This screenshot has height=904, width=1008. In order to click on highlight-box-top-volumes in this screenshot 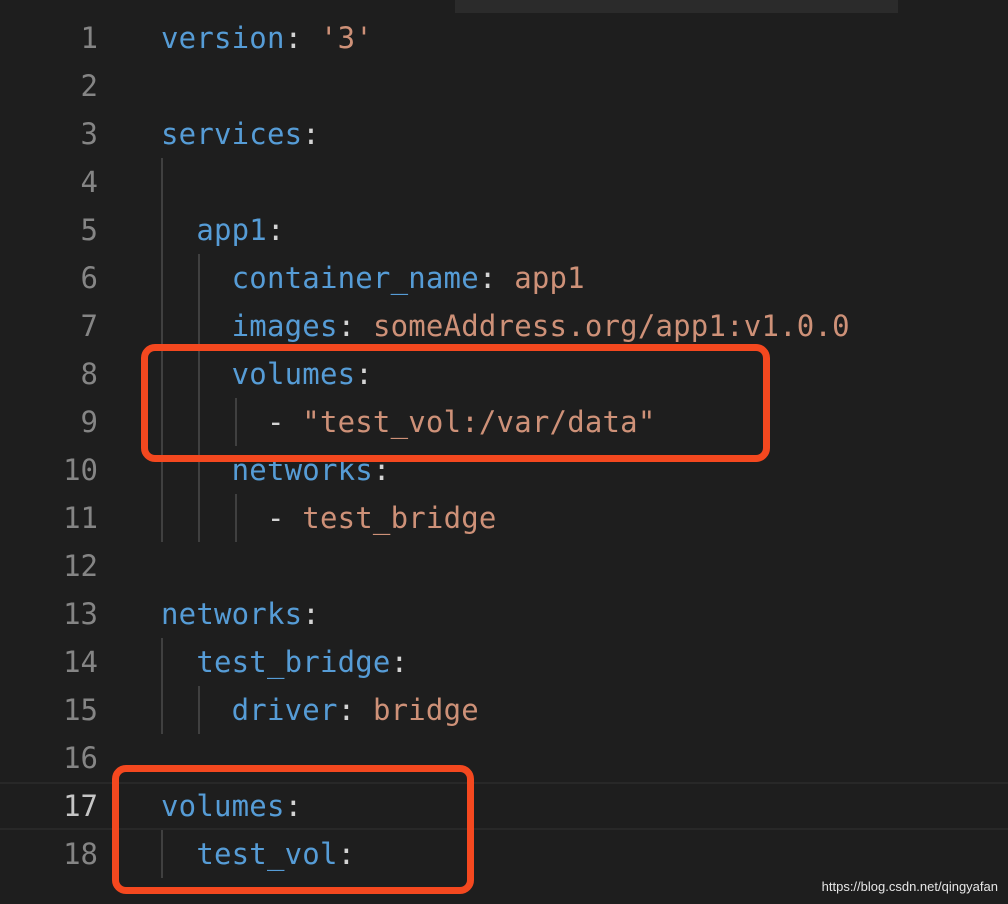, I will do `click(293, 829)`.